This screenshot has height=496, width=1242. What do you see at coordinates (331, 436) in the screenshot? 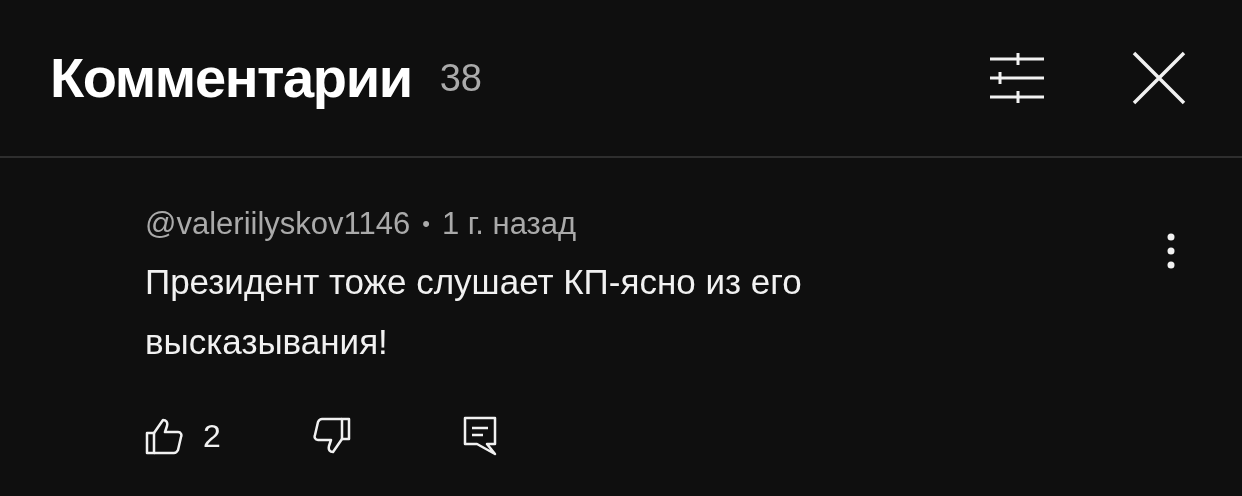
I see `thumbs-down-icon` at bounding box center [331, 436].